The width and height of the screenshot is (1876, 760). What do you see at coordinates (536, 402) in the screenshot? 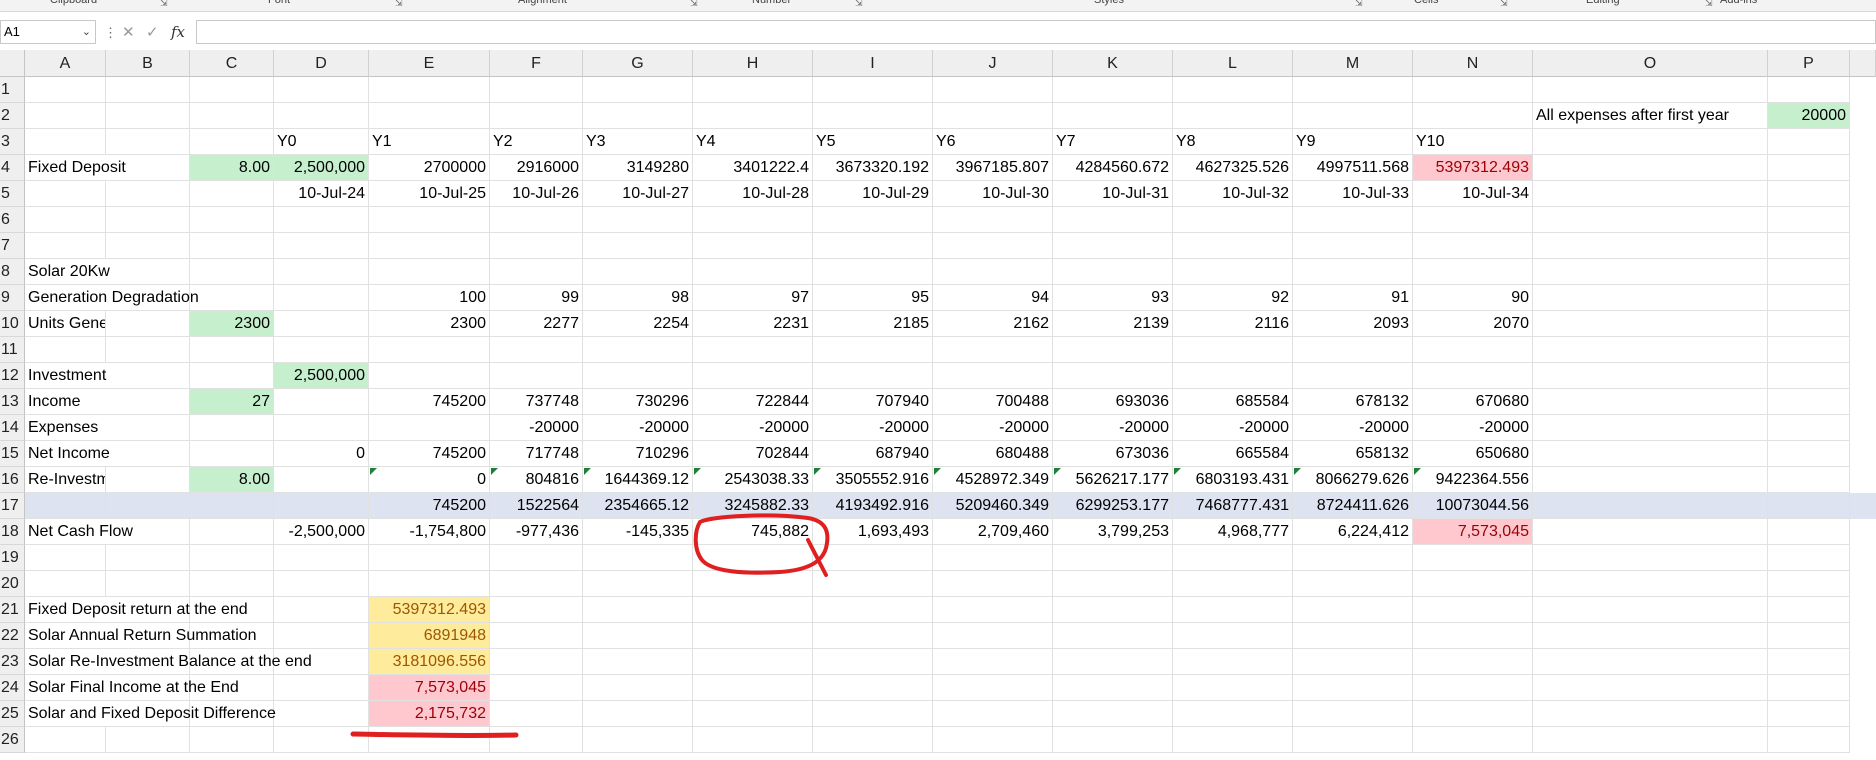
I see `cell-f13: 737748` at bounding box center [536, 402].